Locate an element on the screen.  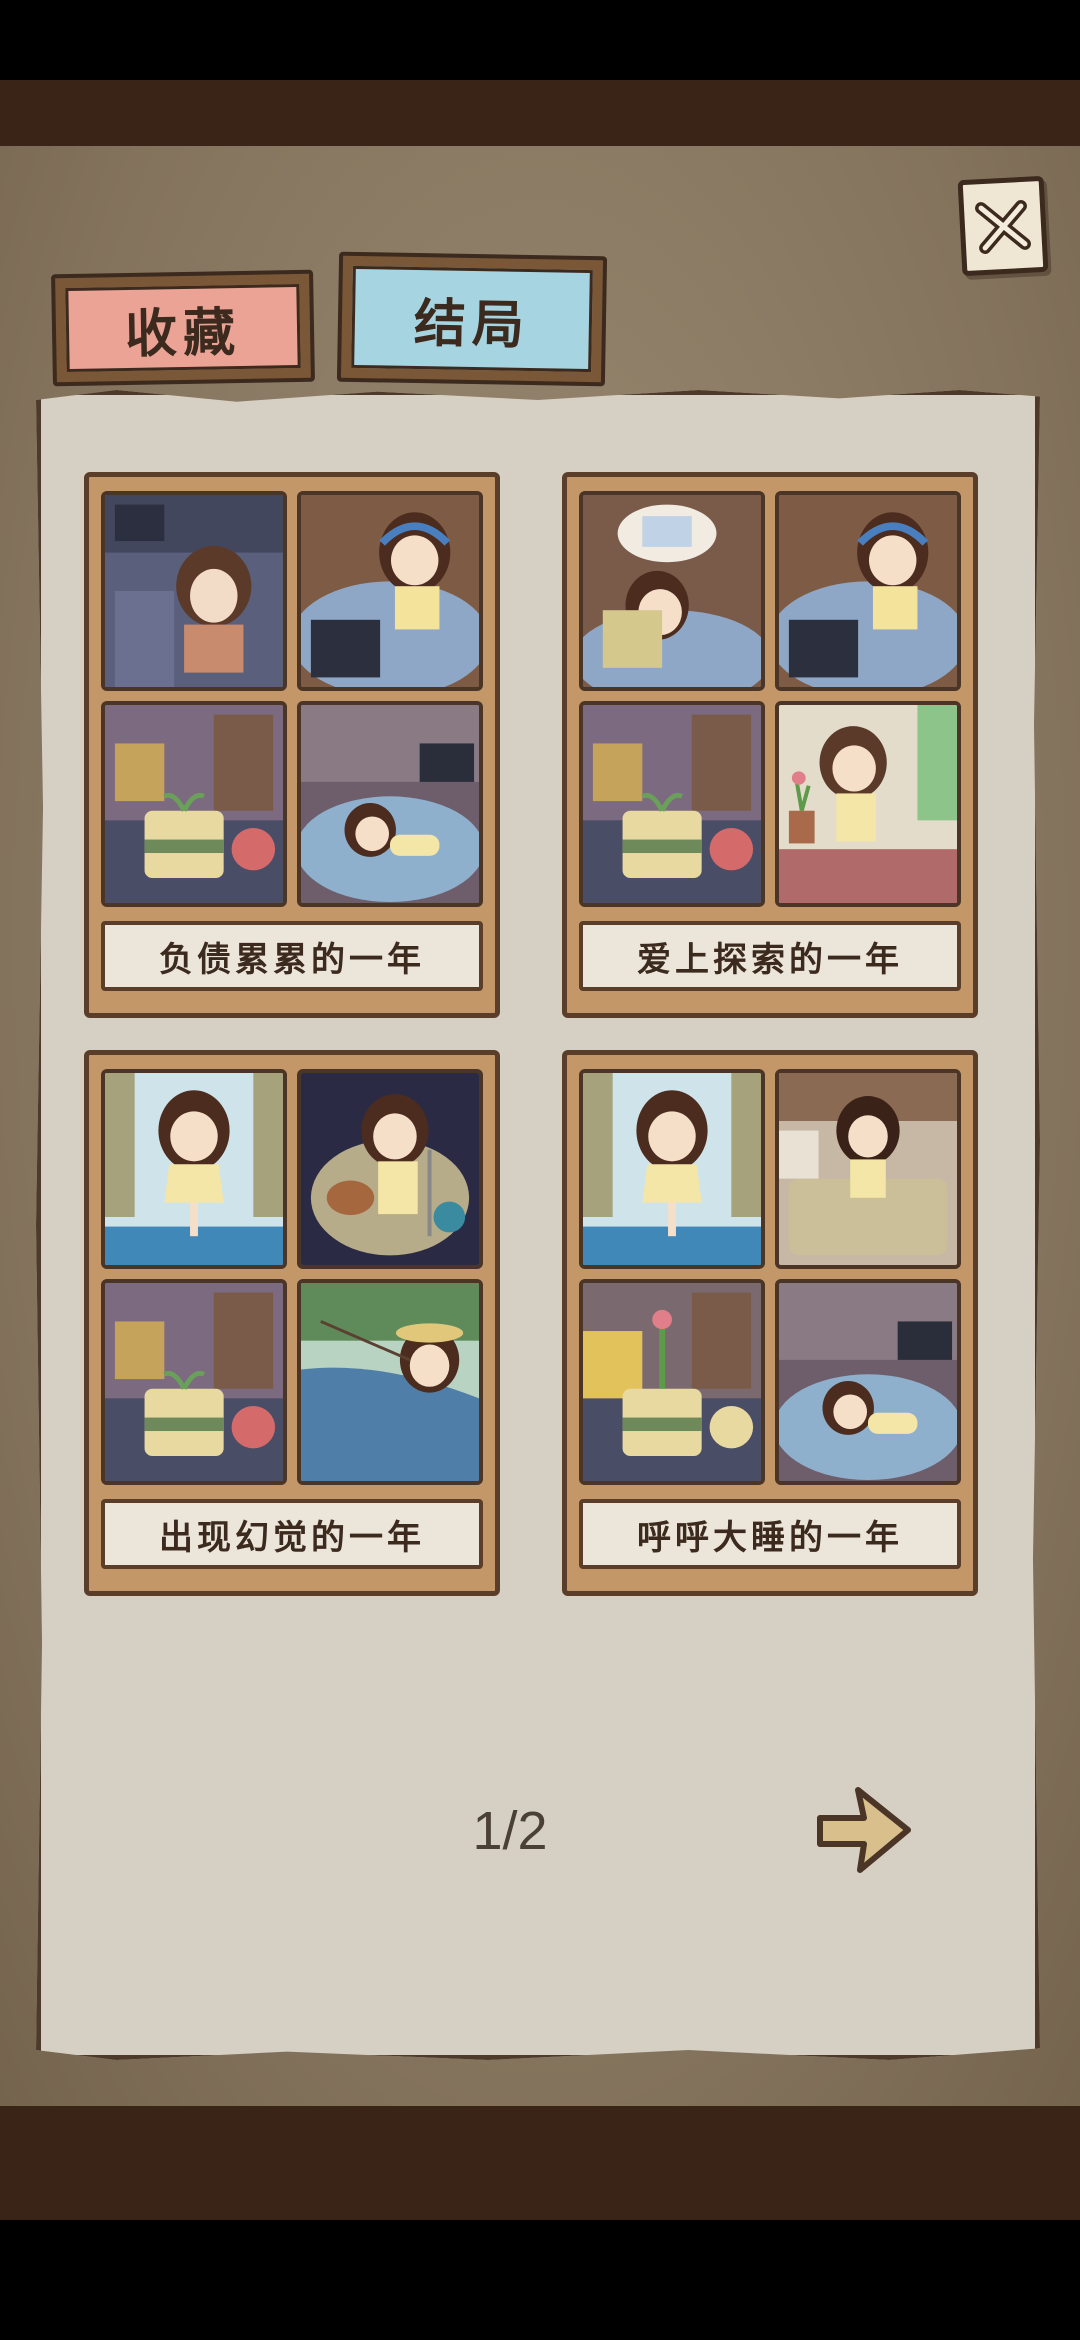
ending-title: 出现幻觉的一年 is located at coordinates (292, 1534).